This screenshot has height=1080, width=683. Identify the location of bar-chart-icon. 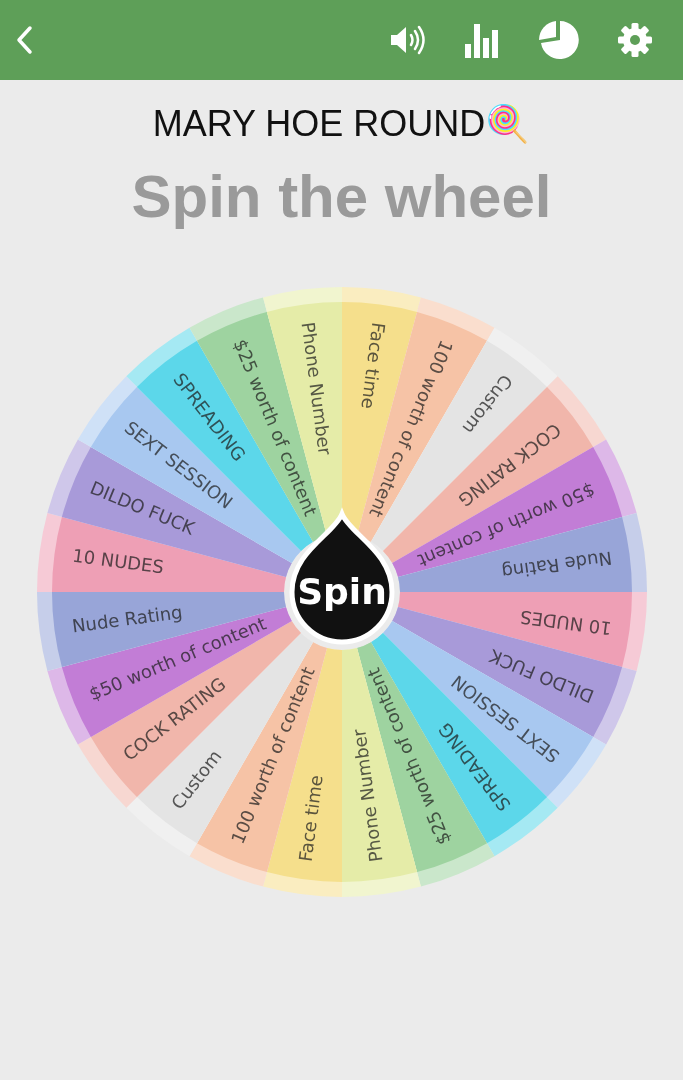
(482, 40).